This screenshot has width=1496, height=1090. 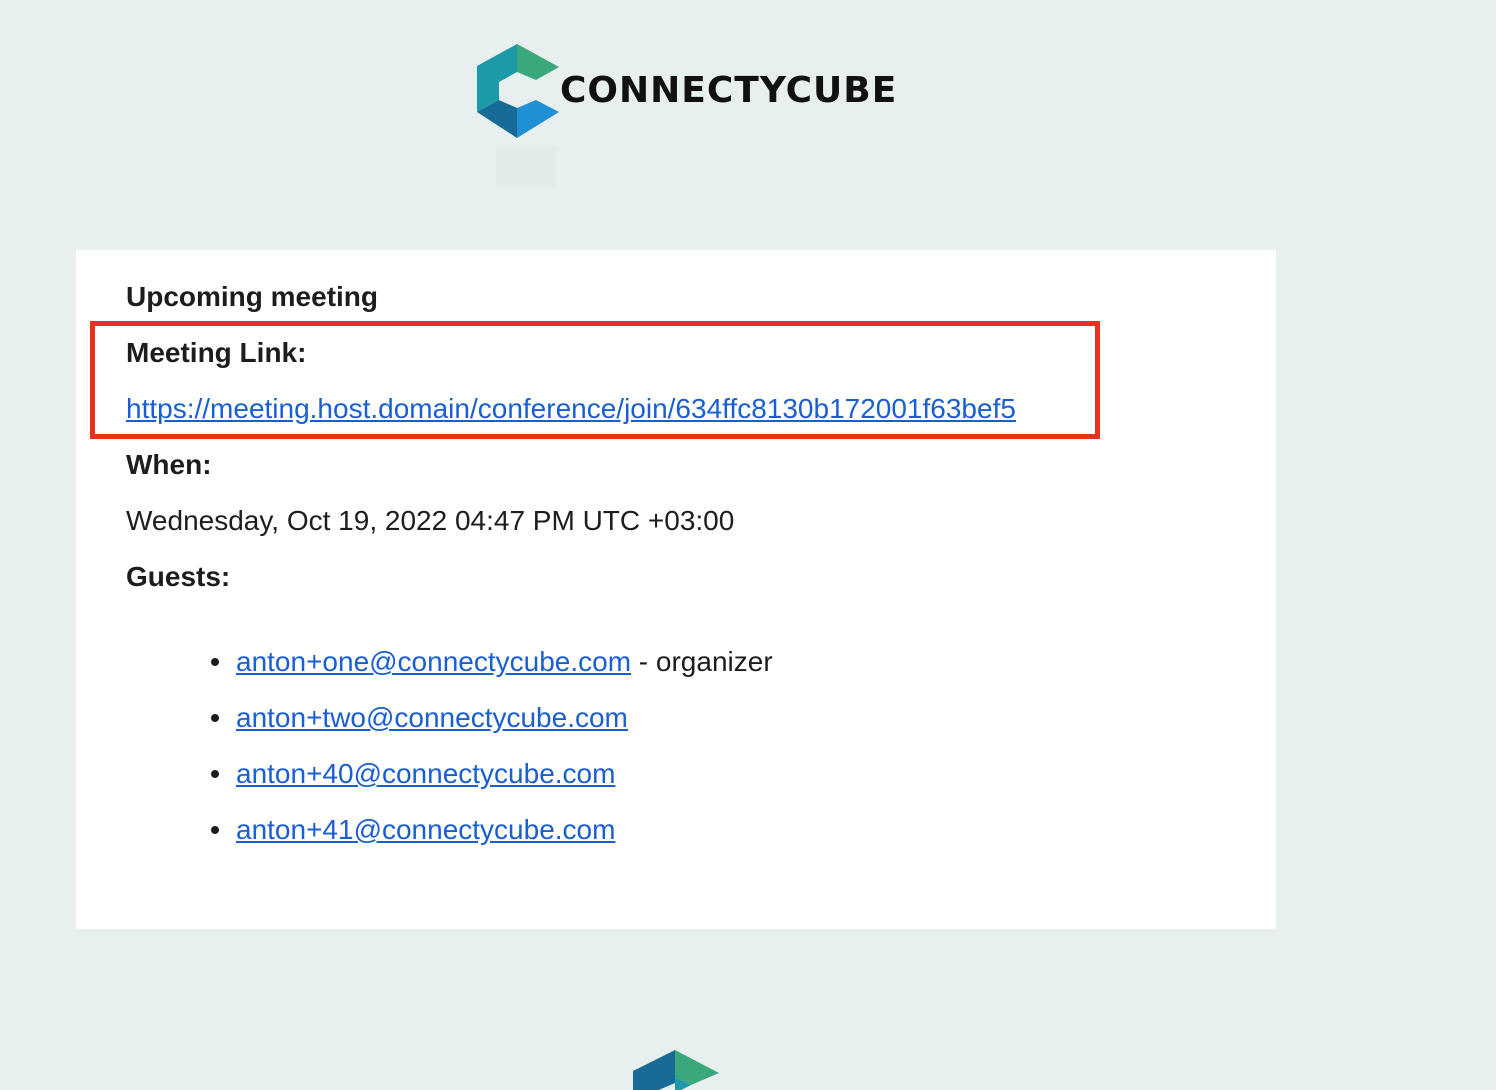 What do you see at coordinates (702, 661) in the screenshot?
I see `guest-role: - organizer` at bounding box center [702, 661].